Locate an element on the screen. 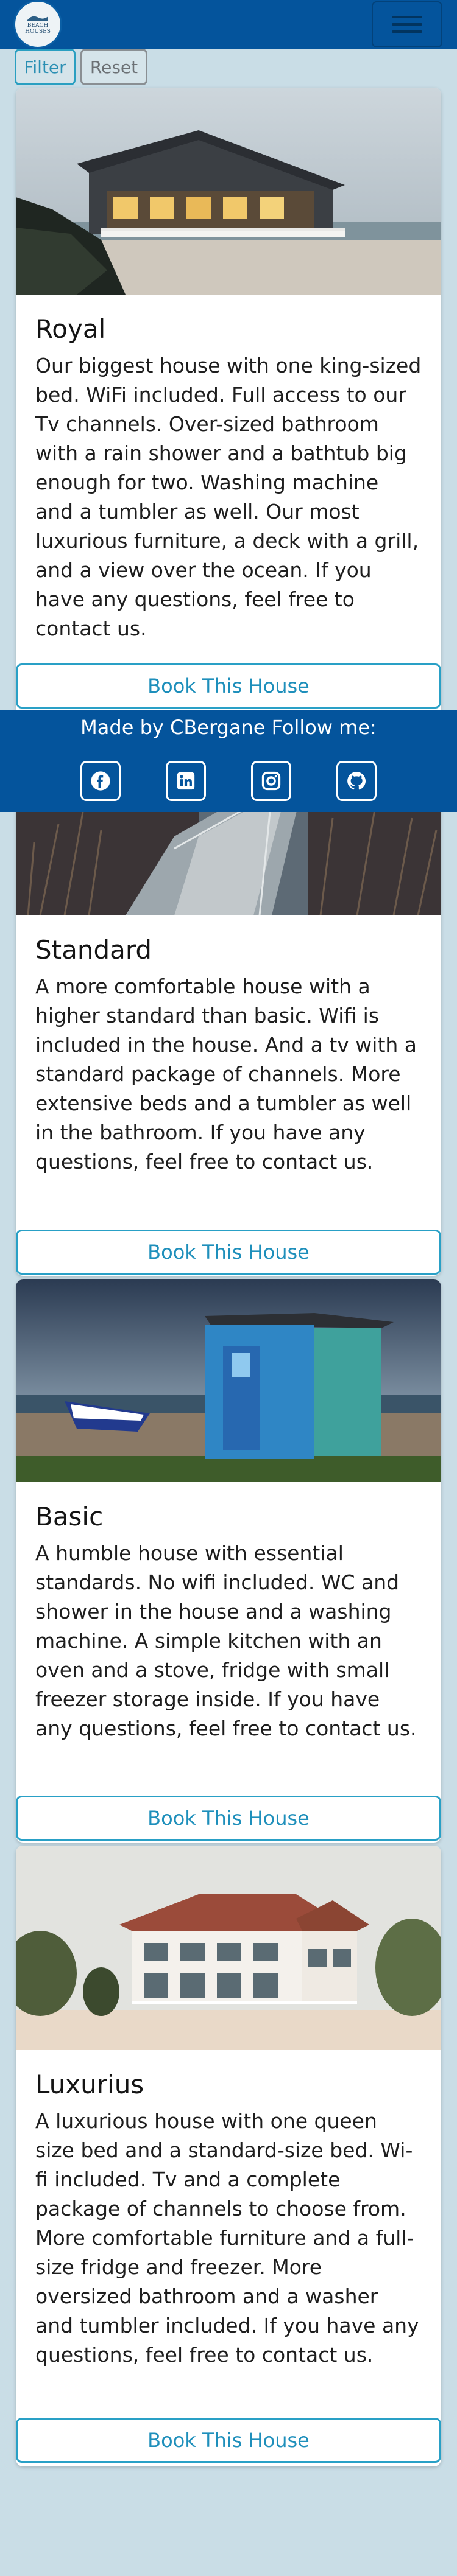 This screenshot has width=457, height=2576. logo-text: BEACH HOUSES is located at coordinates (38, 29).